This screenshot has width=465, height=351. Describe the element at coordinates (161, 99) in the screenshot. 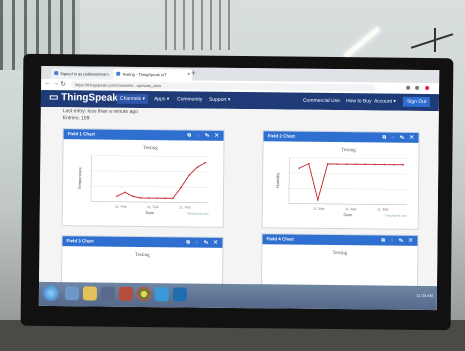

I see `nav-apps: Apps ▾` at that location.